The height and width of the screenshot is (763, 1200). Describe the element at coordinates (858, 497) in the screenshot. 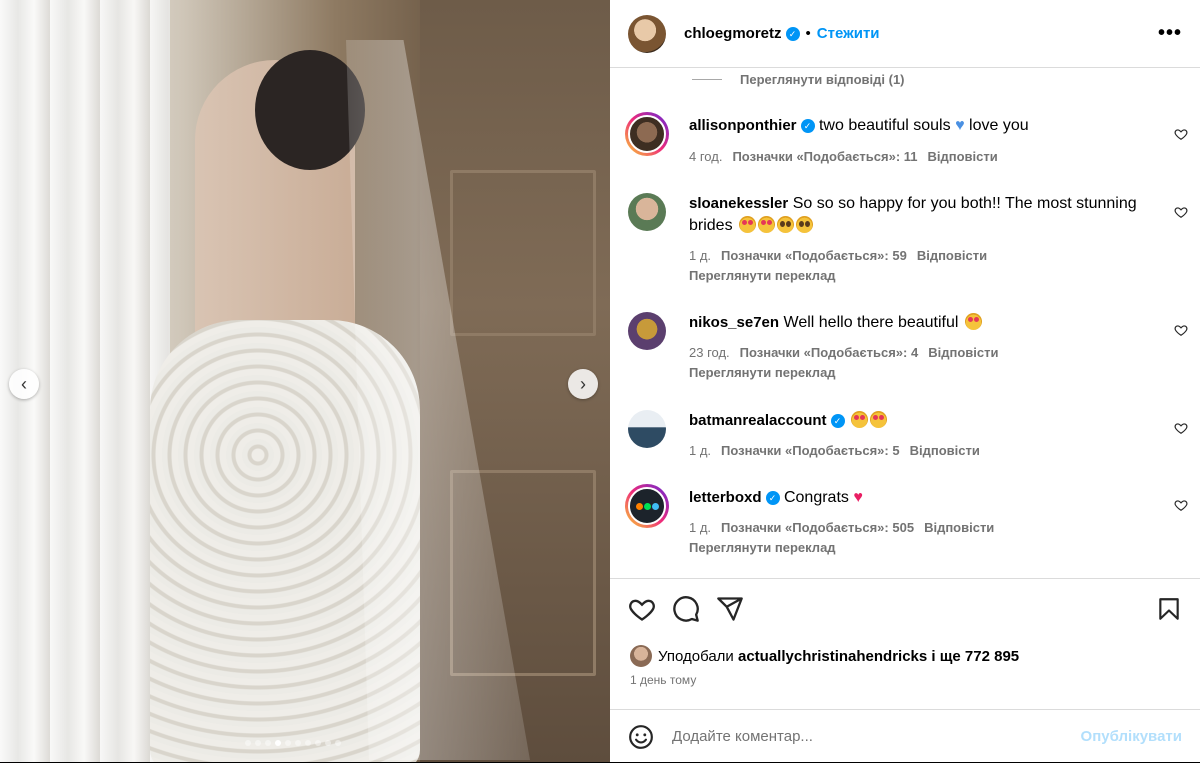

I see `red-heart-emoji-icon: ♥` at that location.